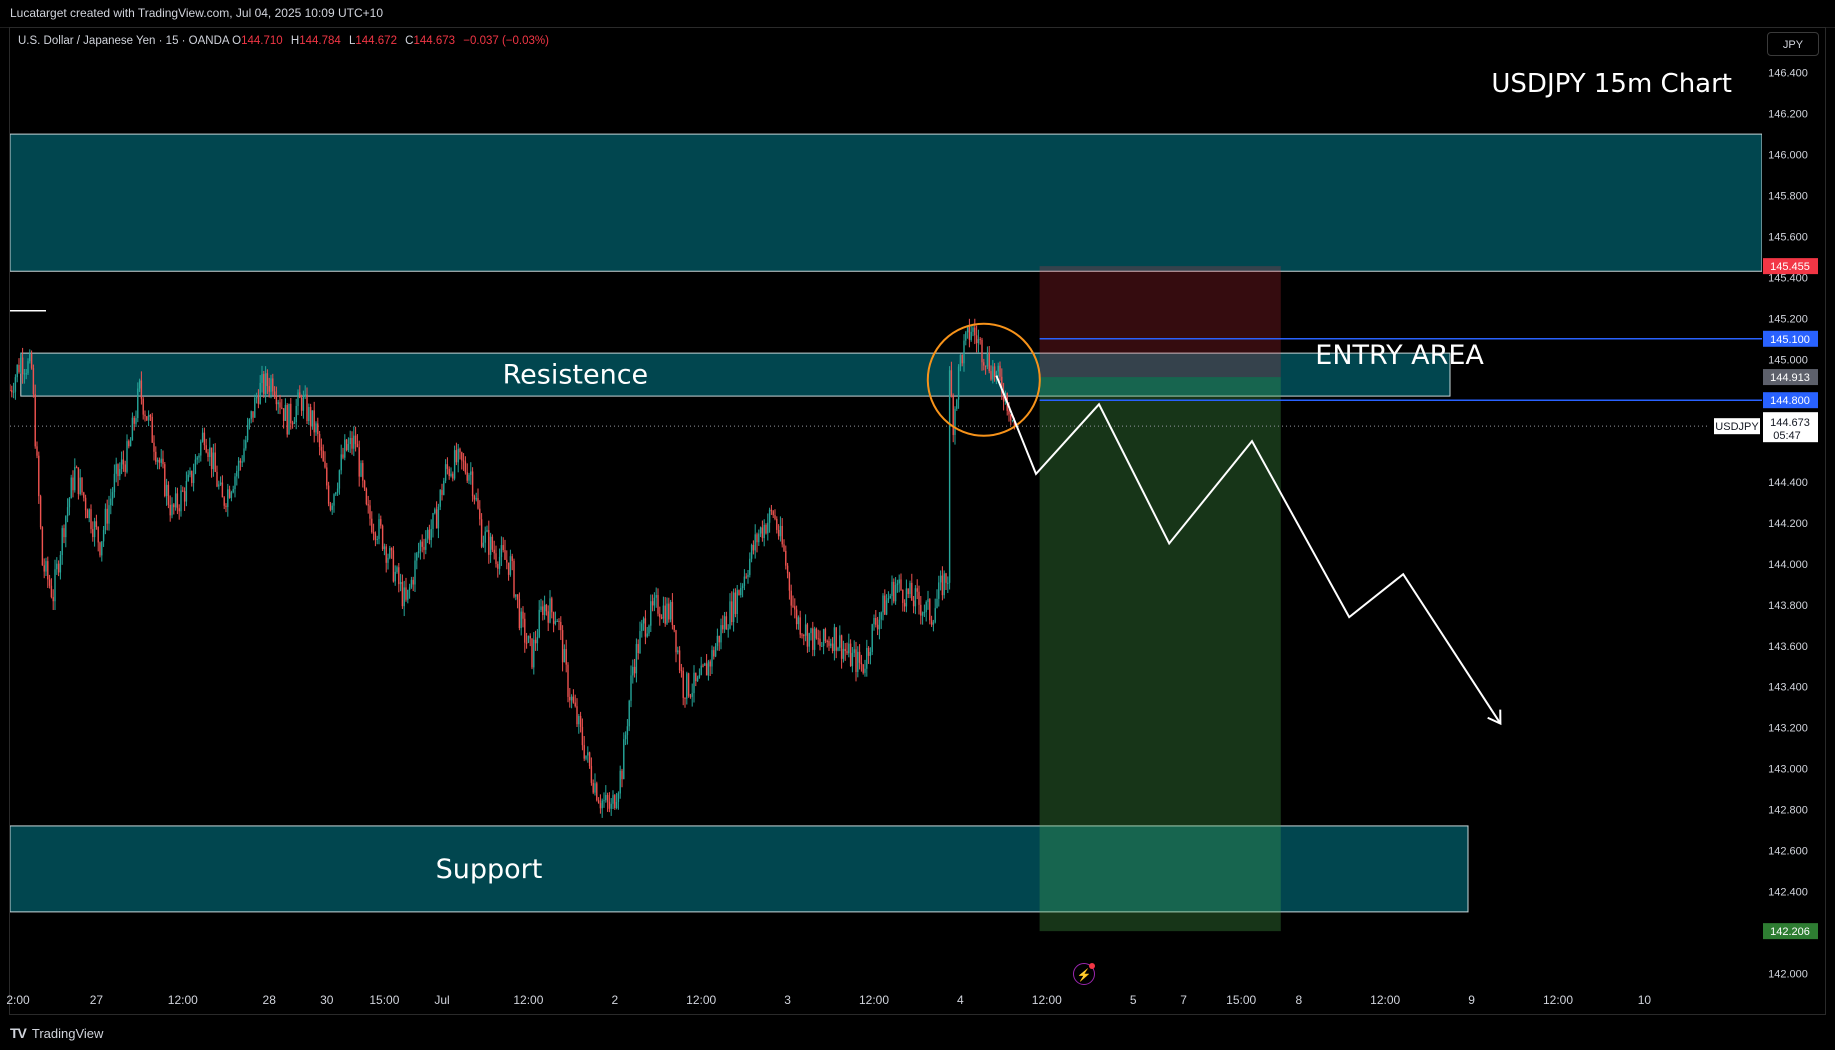 This screenshot has width=1835, height=1050. What do you see at coordinates (1788, 197) in the screenshot?
I see `y-tick-label: 145.800` at bounding box center [1788, 197].